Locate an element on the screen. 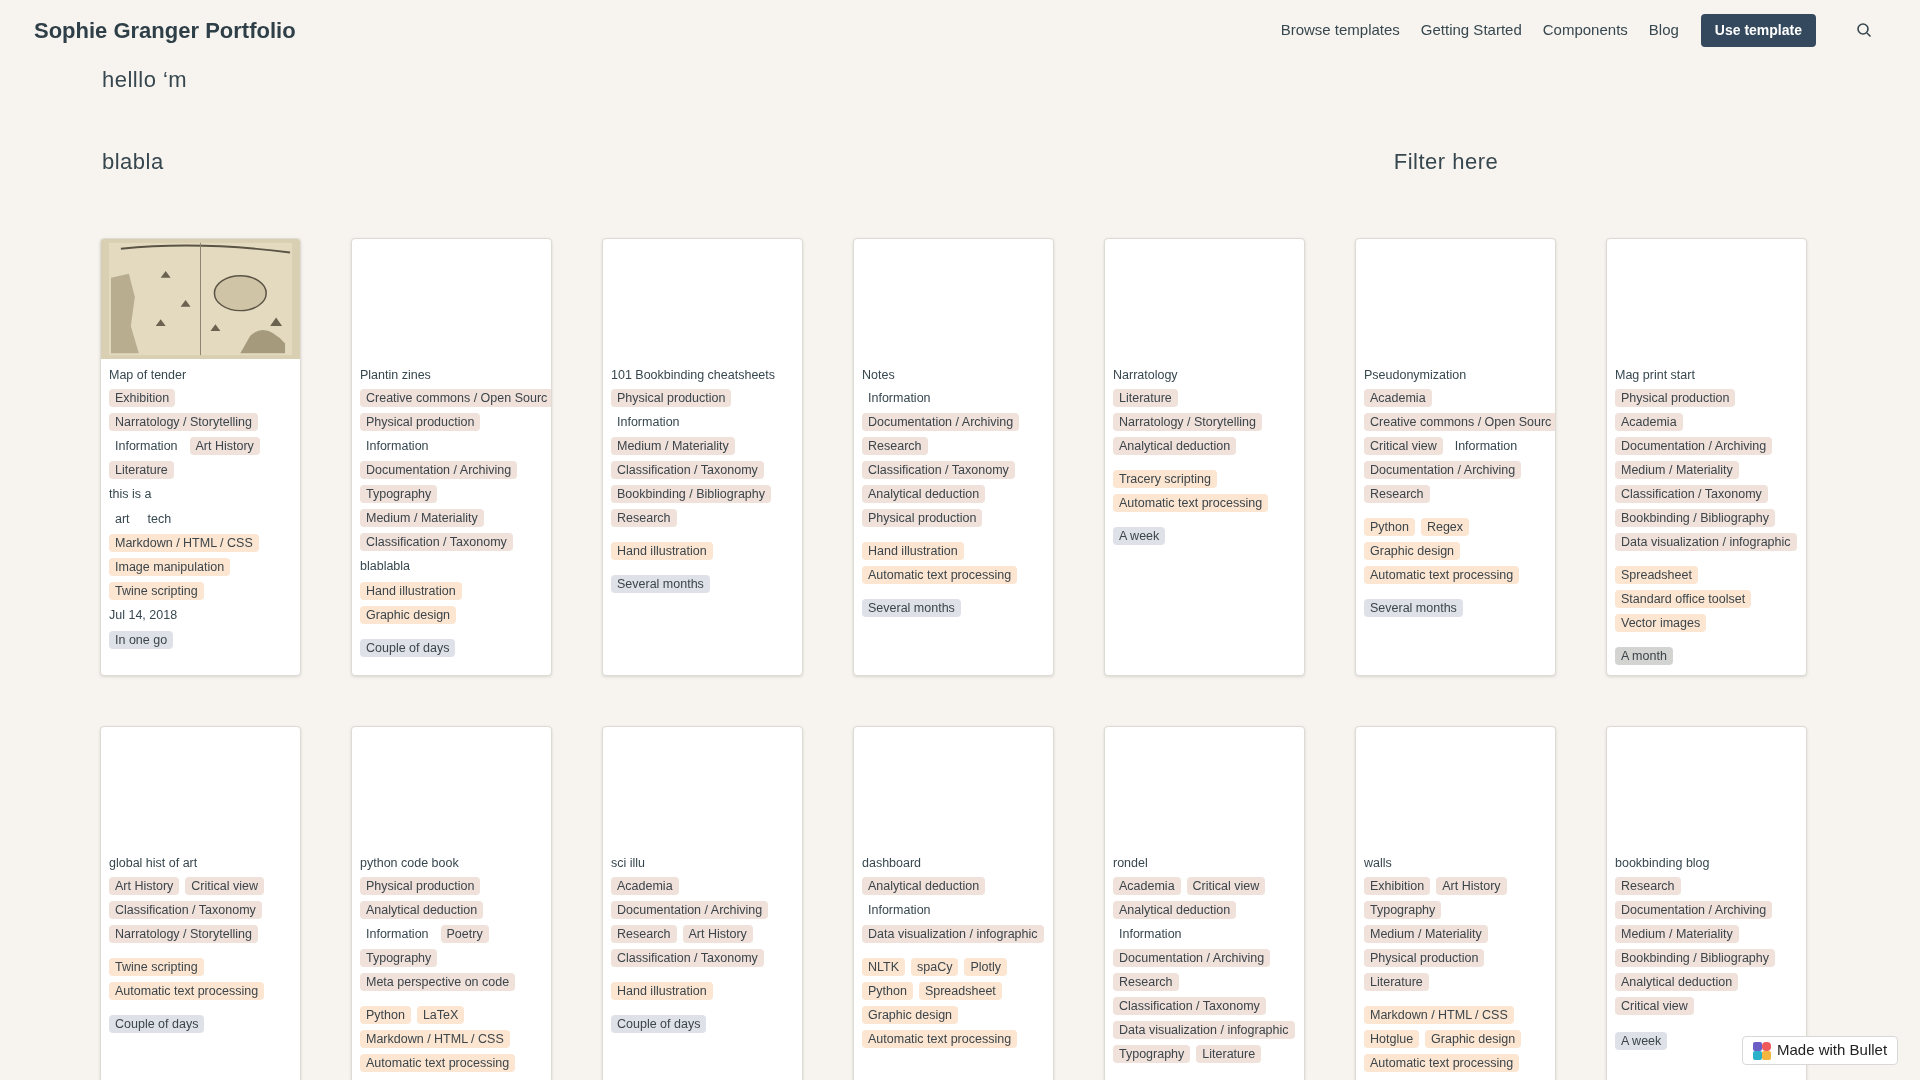 The image size is (1920, 1080). tag: Regex is located at coordinates (1445, 527).